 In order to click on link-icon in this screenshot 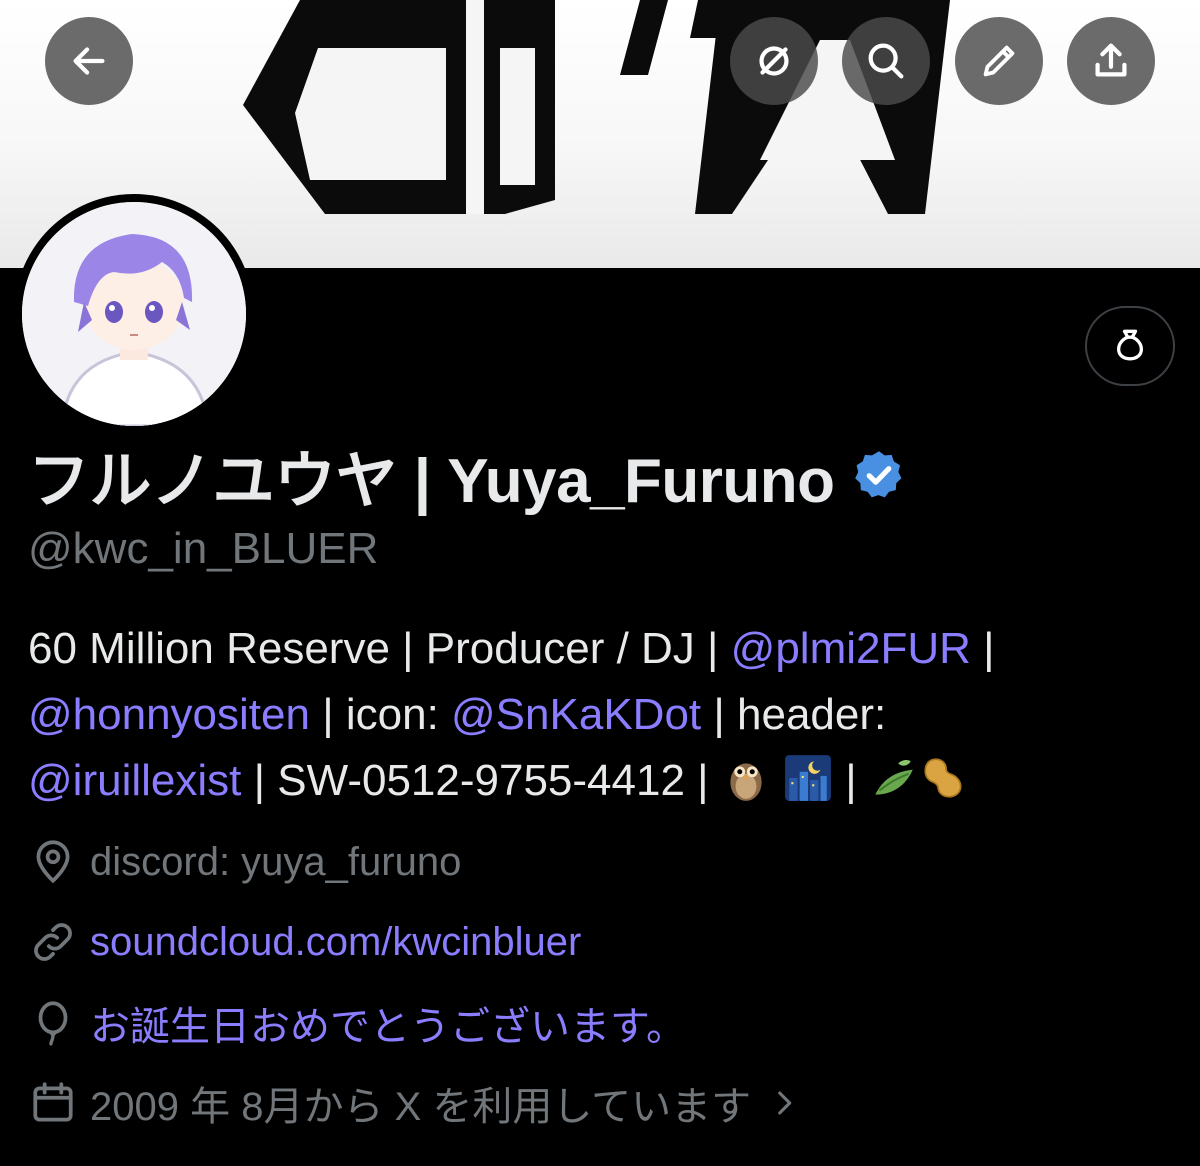, I will do `click(53, 942)`.